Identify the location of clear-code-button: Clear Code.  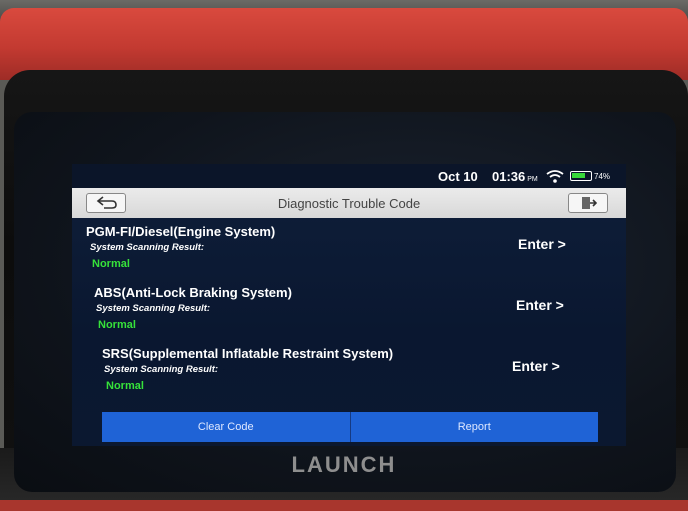
(226, 427).